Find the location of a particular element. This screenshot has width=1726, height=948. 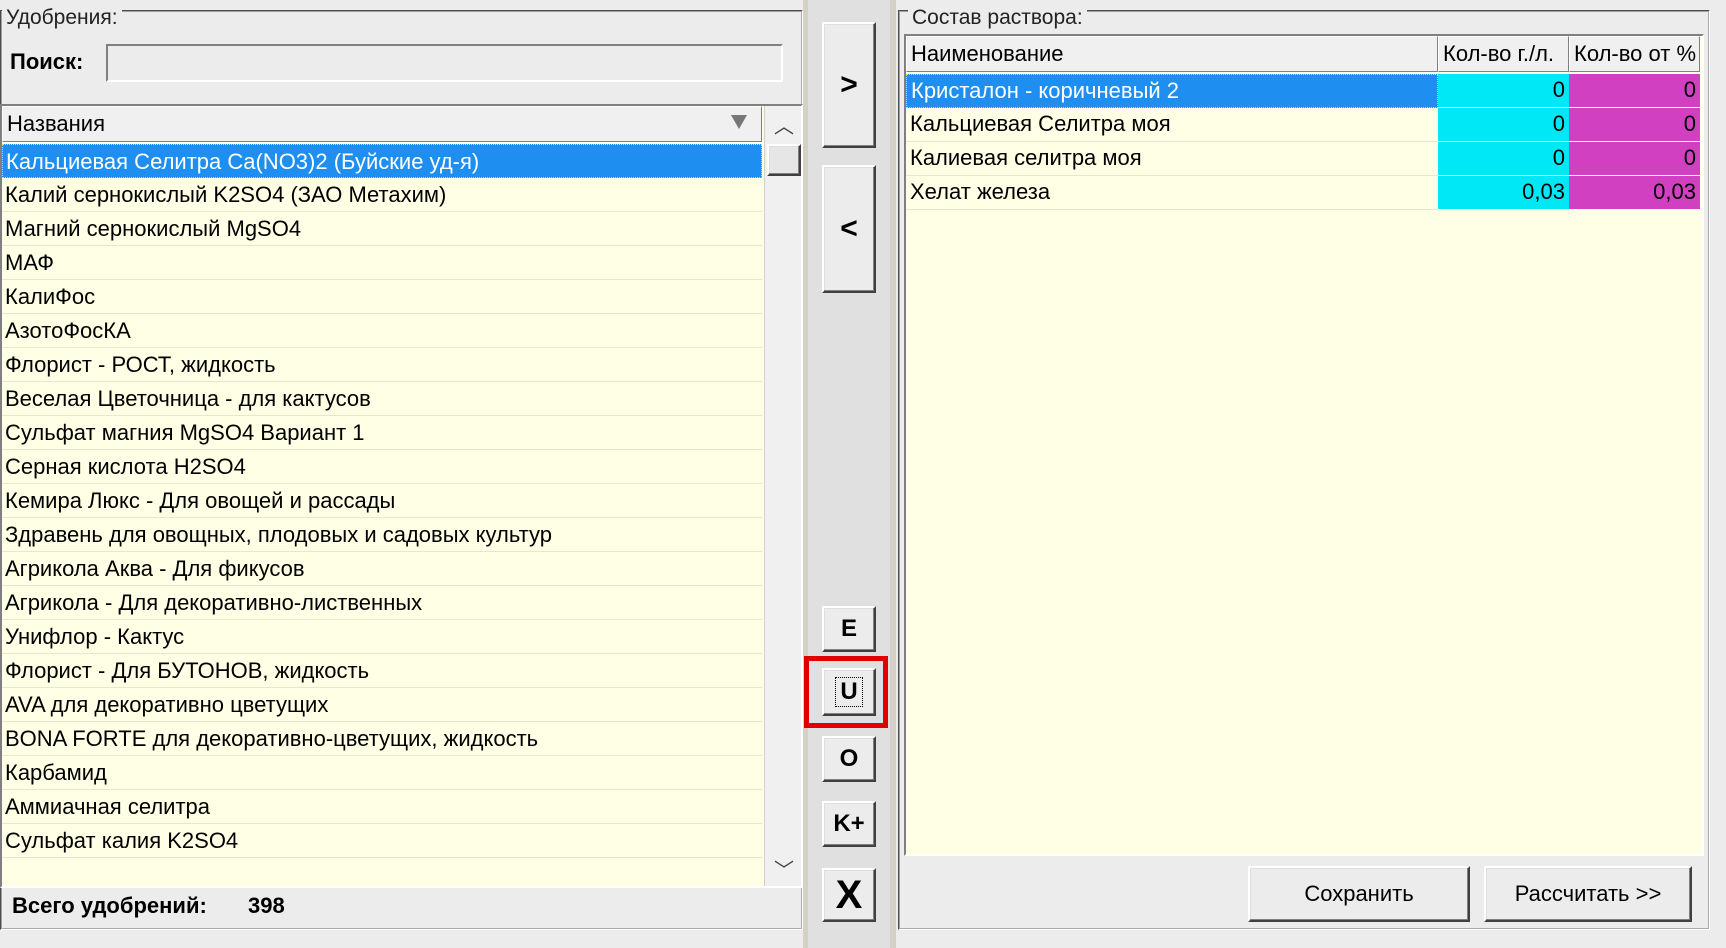

fertilizers-group-title: Удобрения: is located at coordinates (62, 18).